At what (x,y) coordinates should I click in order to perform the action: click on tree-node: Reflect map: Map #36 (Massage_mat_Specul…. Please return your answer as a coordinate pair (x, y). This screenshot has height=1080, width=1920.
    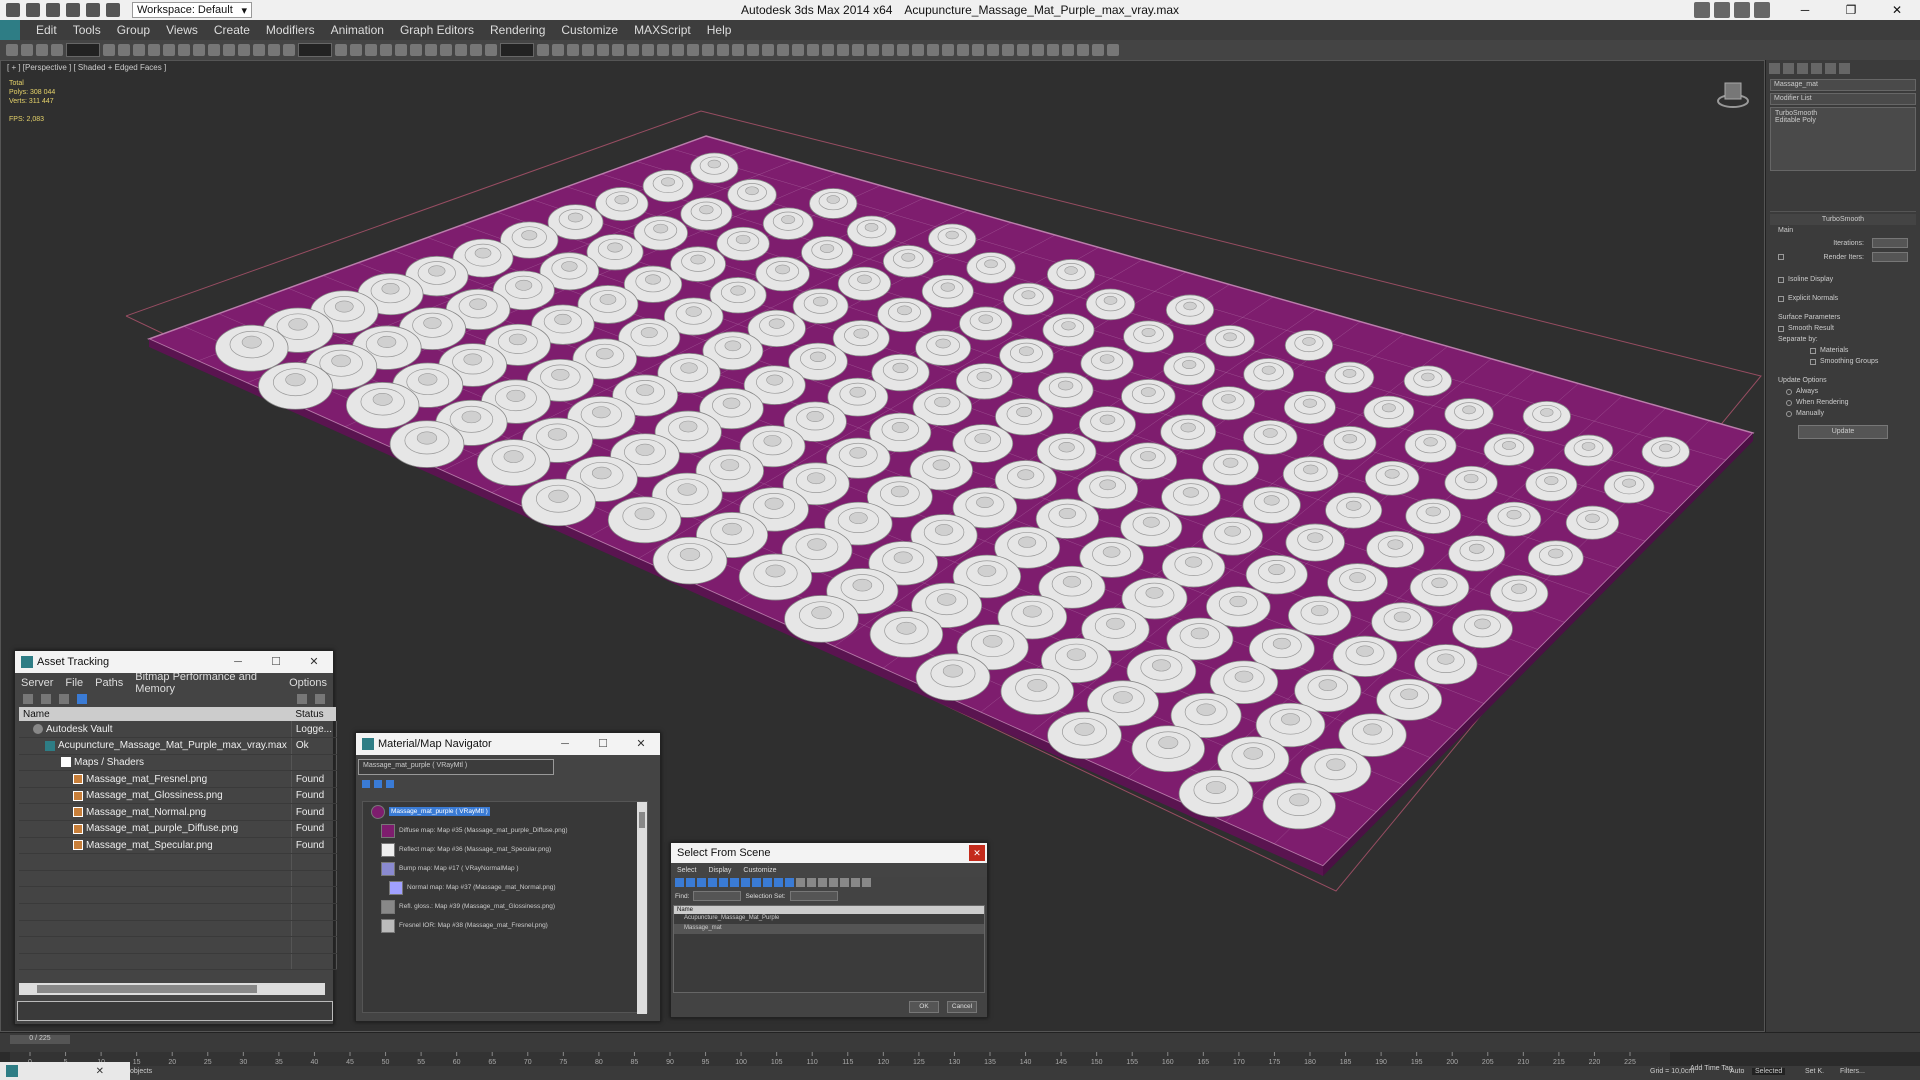
    Looking at the image, I should click on (505, 849).